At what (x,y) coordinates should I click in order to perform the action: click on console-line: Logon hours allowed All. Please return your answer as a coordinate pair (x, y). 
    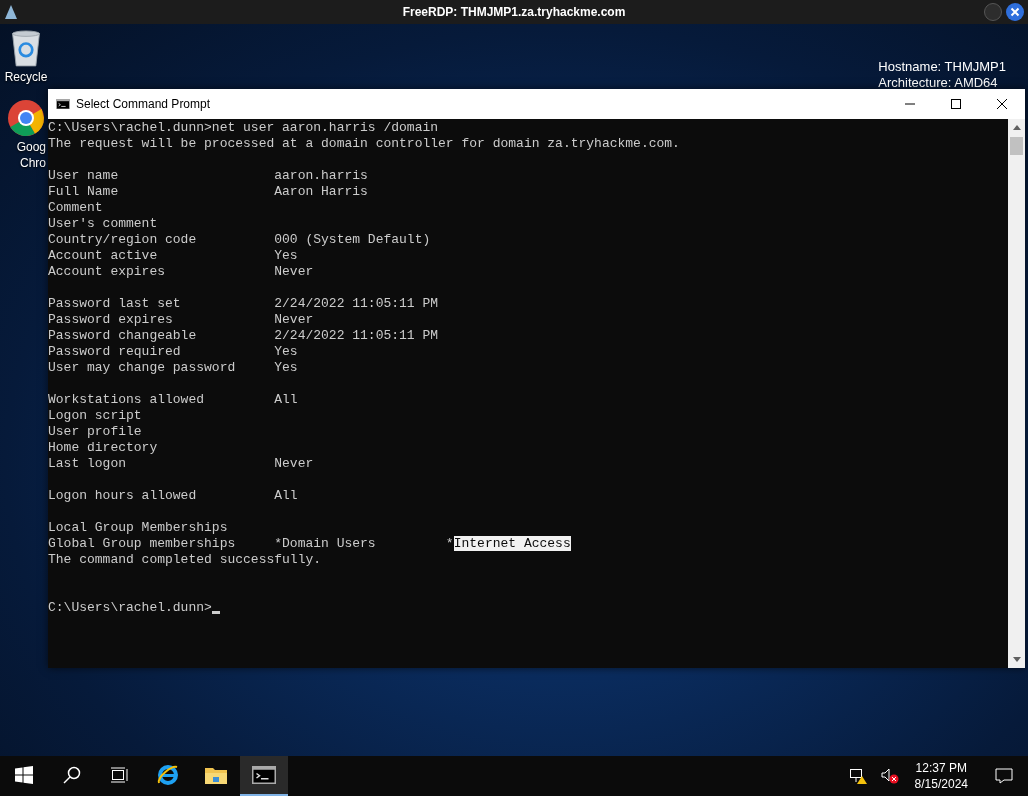
    Looking at the image, I should click on (173, 496).